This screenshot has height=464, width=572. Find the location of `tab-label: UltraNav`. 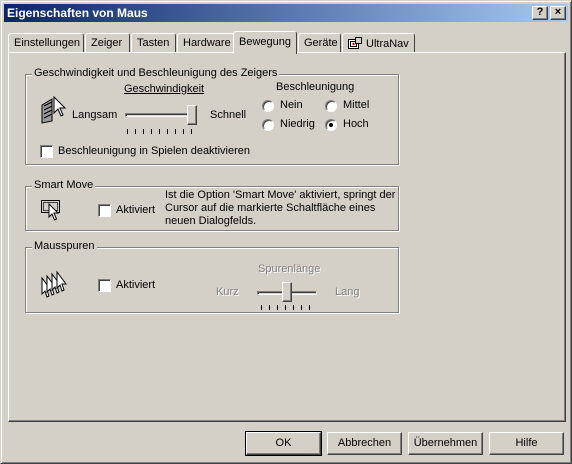

tab-label: UltraNav is located at coordinates (387, 44).